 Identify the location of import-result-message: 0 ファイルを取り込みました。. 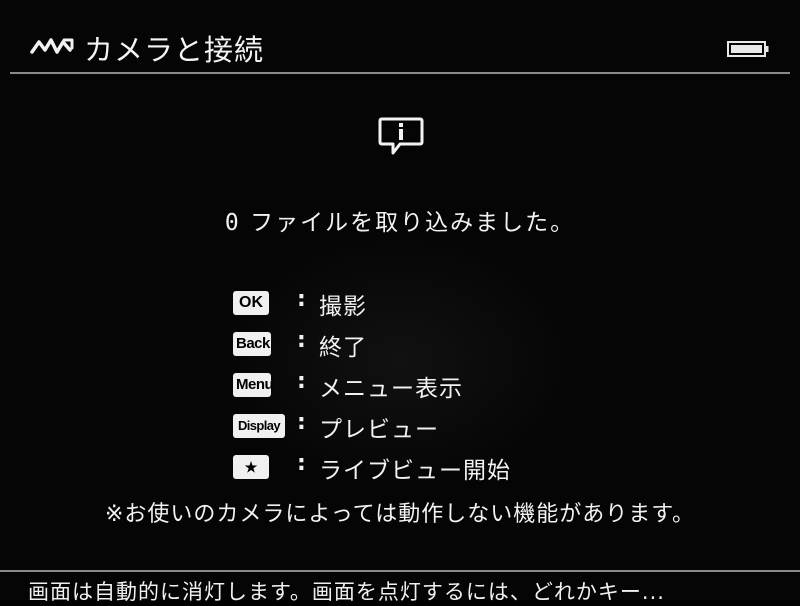
(400, 220).